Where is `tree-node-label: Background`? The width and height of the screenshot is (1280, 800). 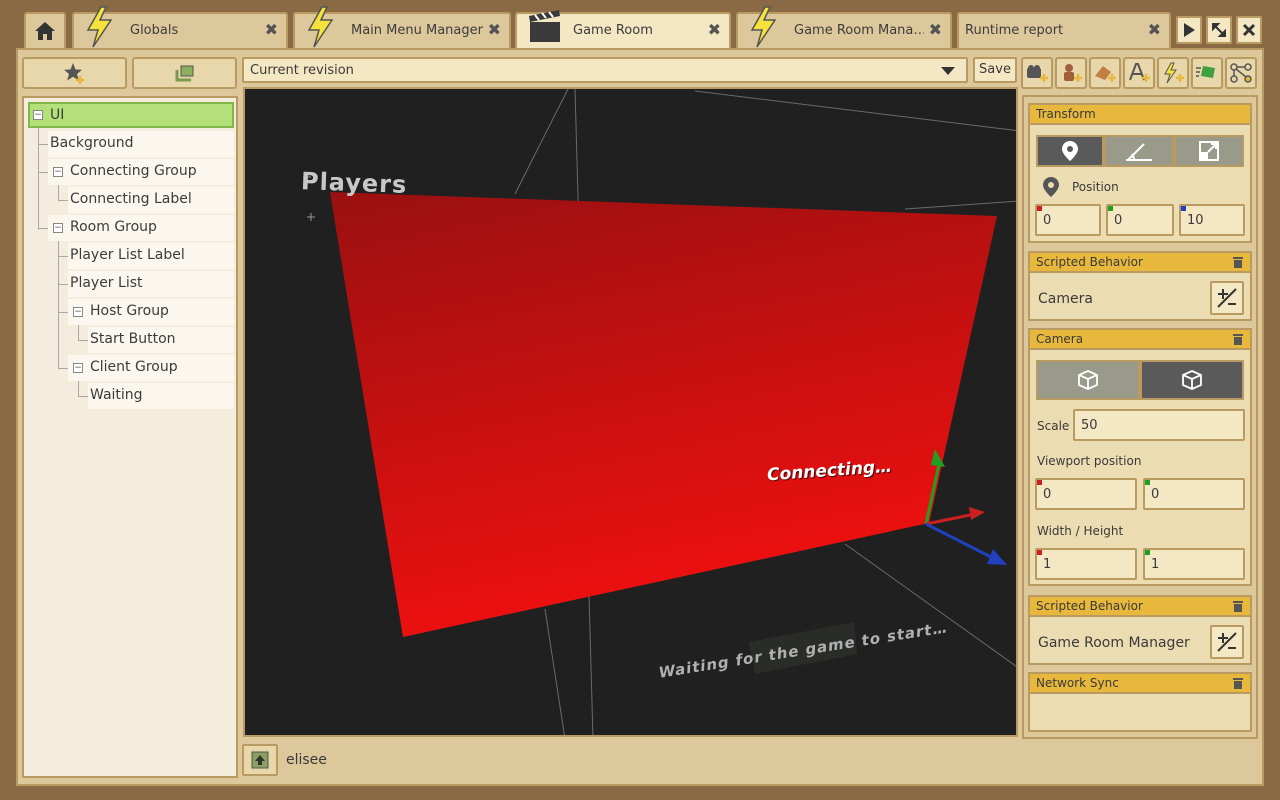
tree-node-label: Background is located at coordinates (92, 143).